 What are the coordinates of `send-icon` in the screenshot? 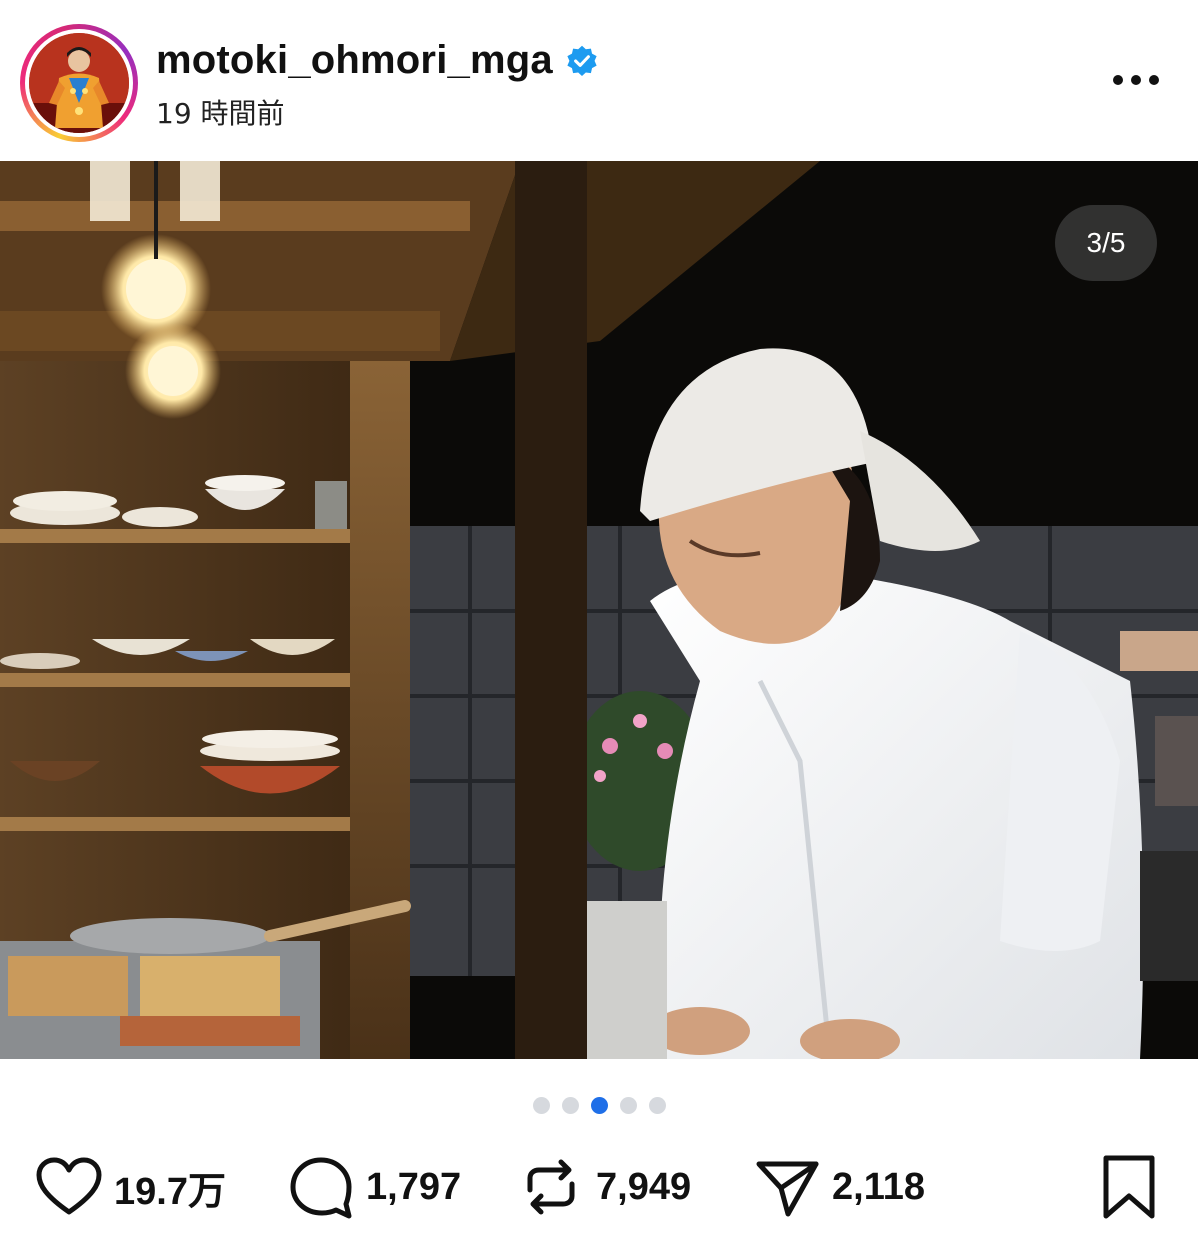 It's located at (787, 1189).